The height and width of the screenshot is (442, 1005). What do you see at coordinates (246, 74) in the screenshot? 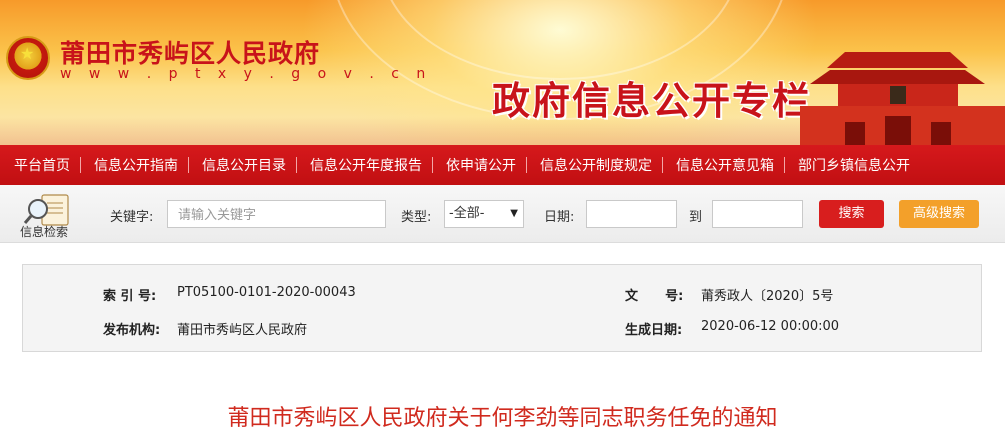
I see `site-url: w w w . p t x y . g o v . c n` at bounding box center [246, 74].